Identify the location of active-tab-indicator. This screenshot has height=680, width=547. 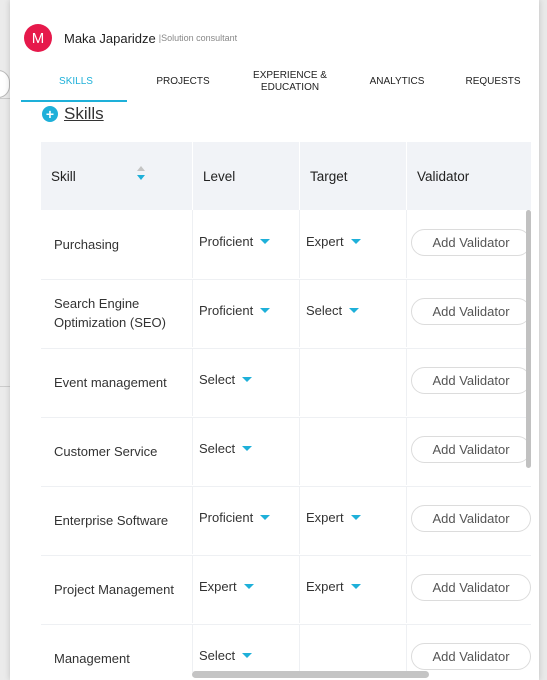
(74, 101).